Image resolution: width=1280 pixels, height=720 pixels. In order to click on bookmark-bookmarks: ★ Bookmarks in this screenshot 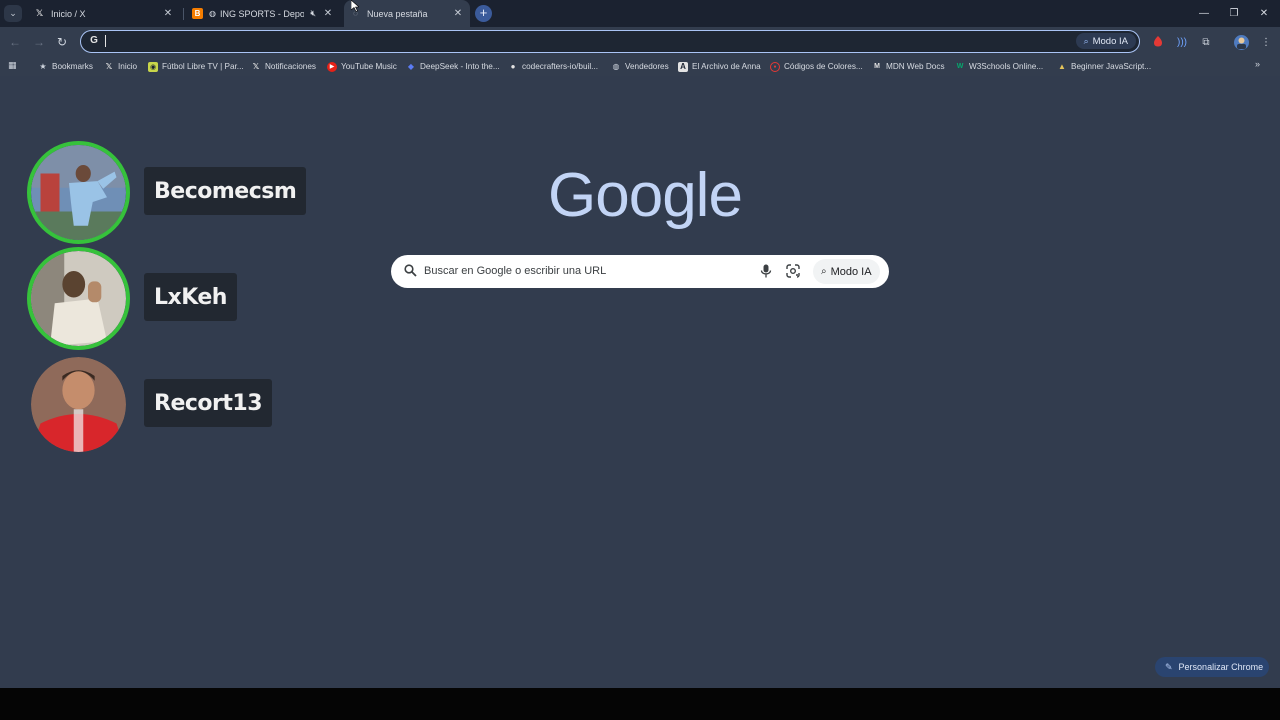, I will do `click(65, 66)`.